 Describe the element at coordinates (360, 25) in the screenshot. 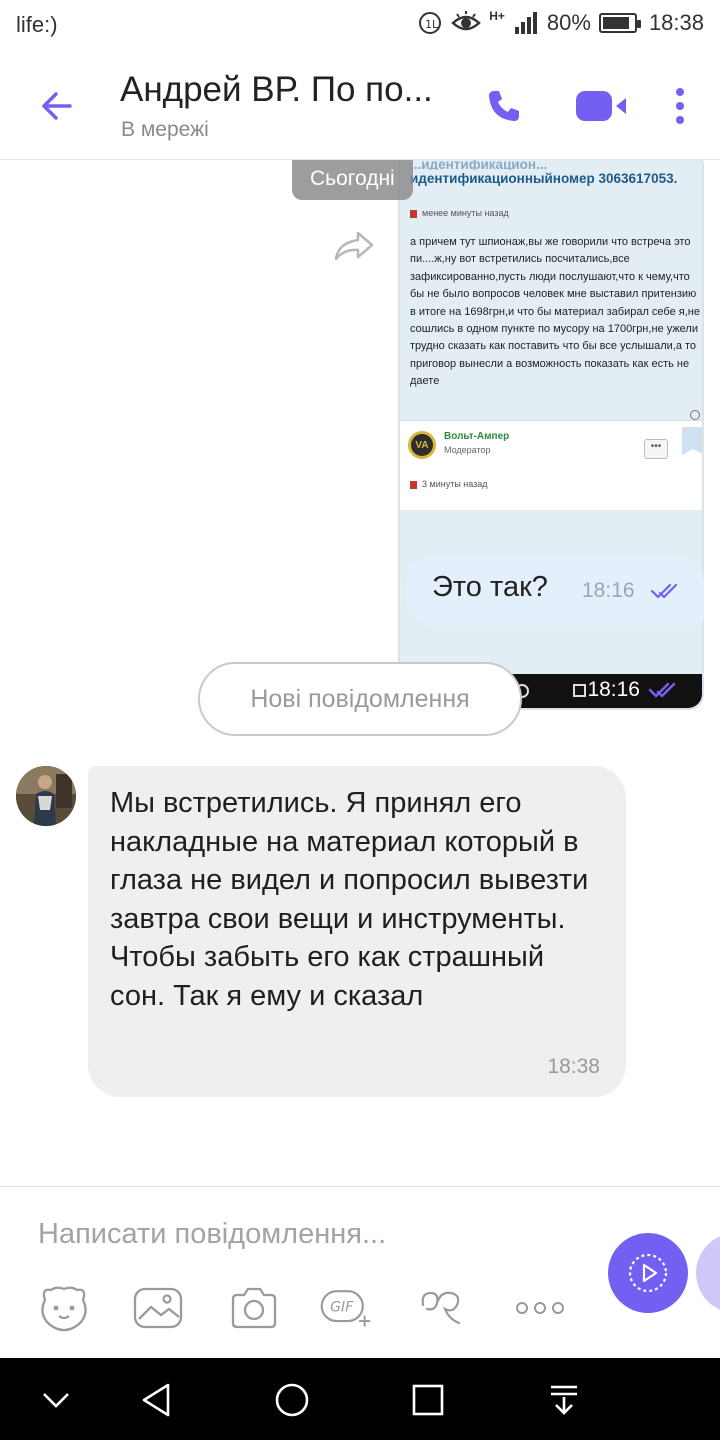

I see `status-bar: life:) 1L H+ 80% 18:38` at that location.